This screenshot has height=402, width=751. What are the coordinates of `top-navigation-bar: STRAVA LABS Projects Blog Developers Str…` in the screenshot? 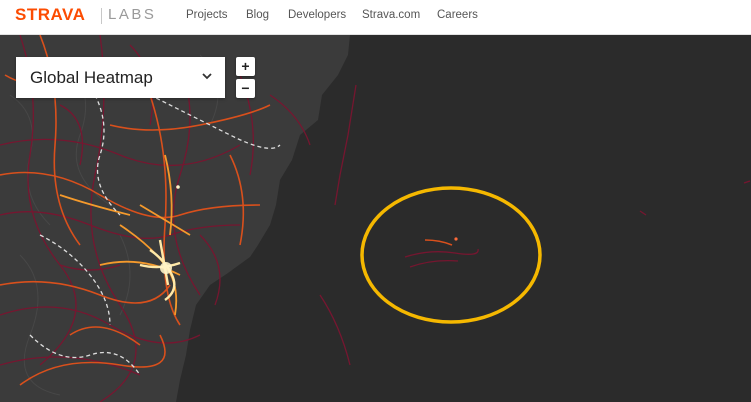 It's located at (375, 17).